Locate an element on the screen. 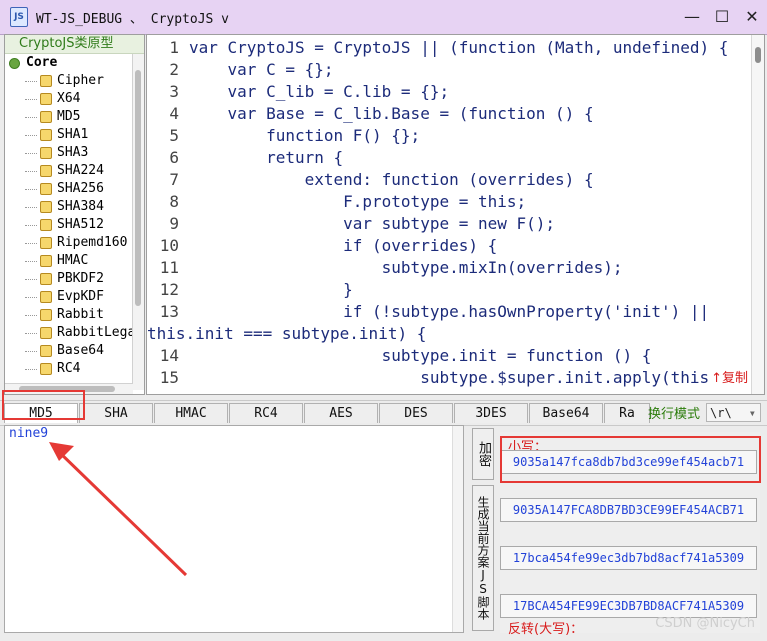 This screenshot has height=641, width=767. window-controls: — ☐ ✕ is located at coordinates (722, 17).